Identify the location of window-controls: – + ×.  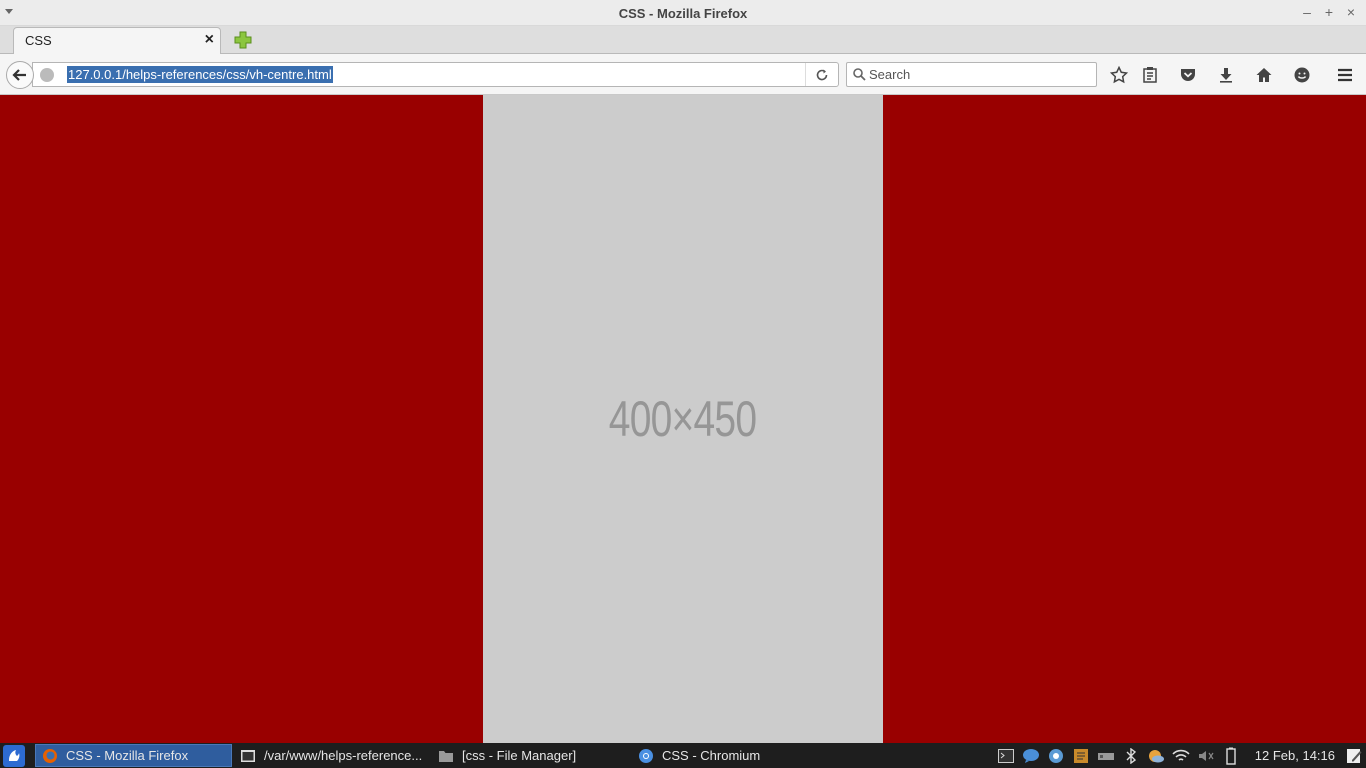
(1329, 12).